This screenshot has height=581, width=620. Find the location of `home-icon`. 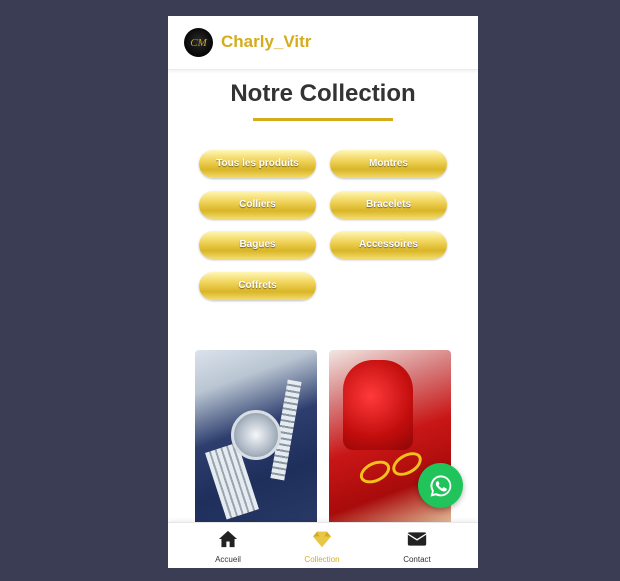

home-icon is located at coordinates (228, 539).